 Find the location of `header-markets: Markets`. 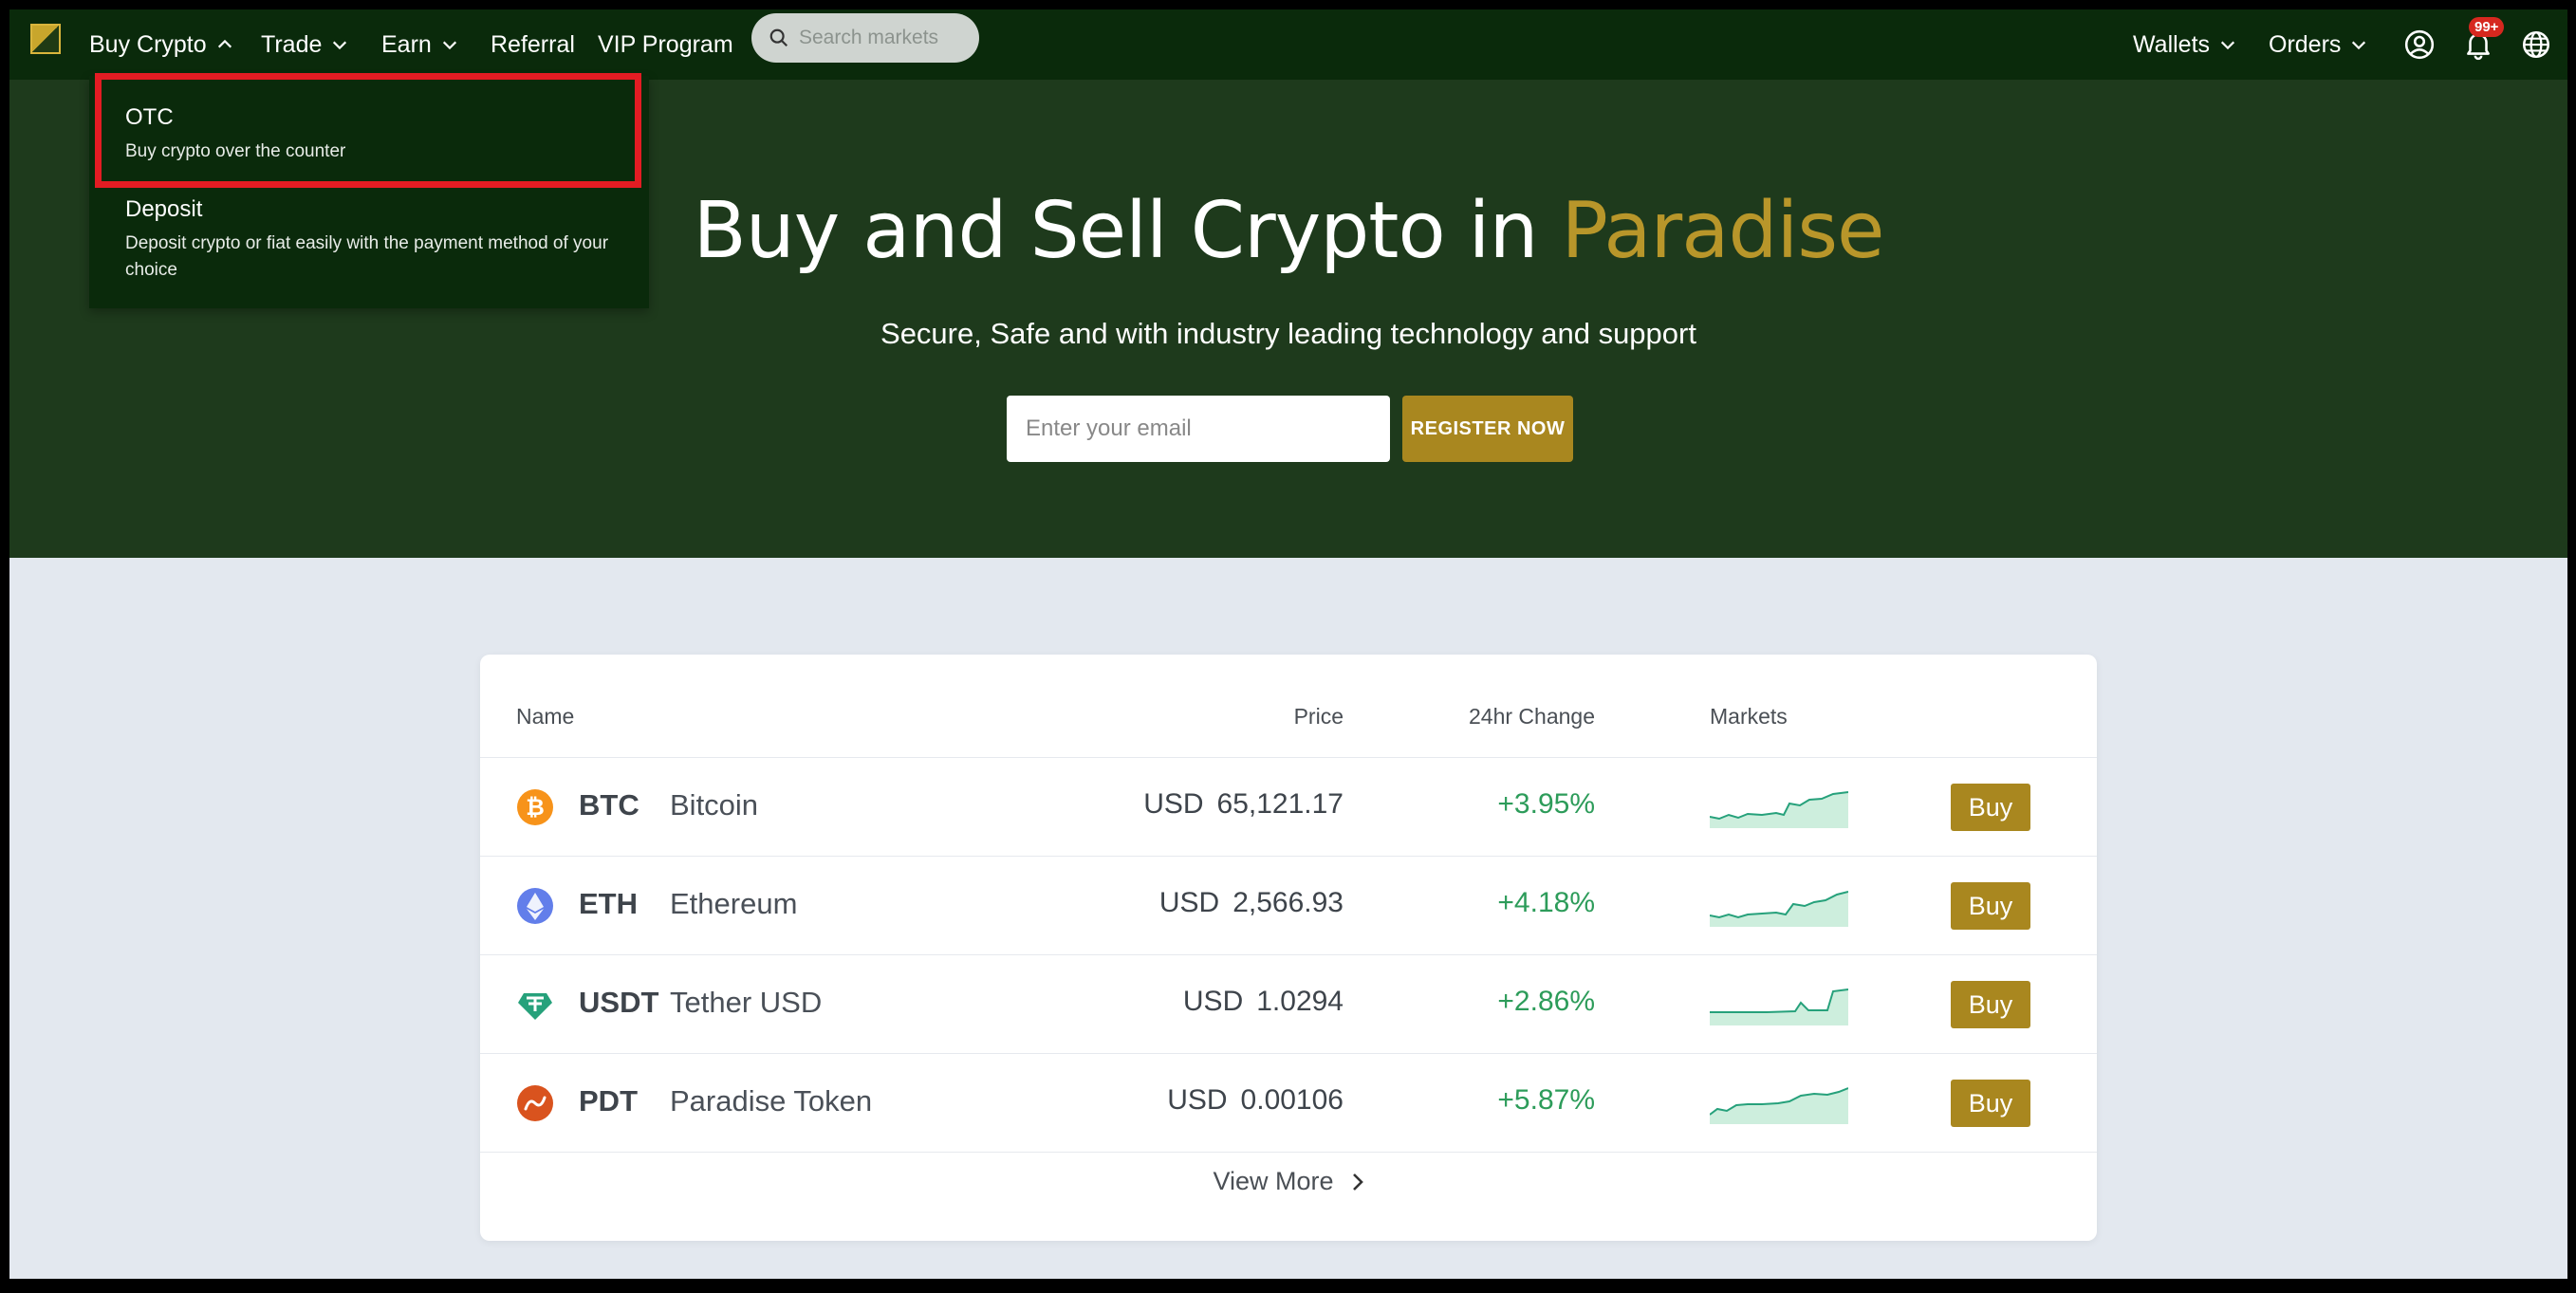

header-markets: Markets is located at coordinates (1749, 716).